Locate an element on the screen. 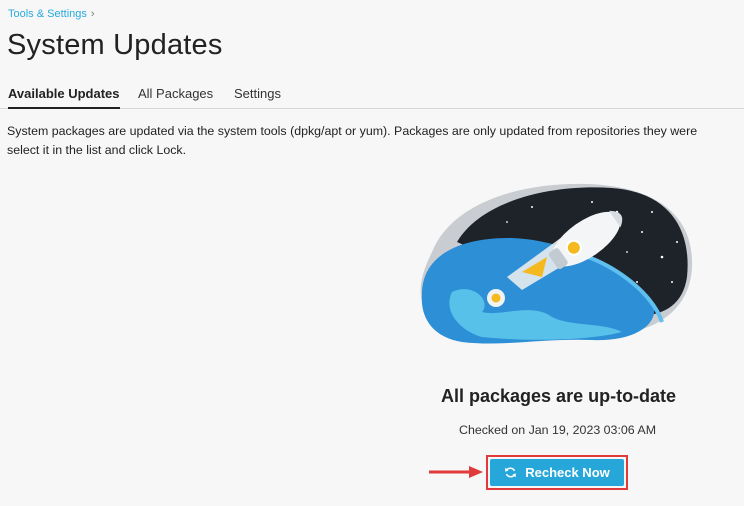  recheck-now-button: Recheck Now is located at coordinates (557, 472).